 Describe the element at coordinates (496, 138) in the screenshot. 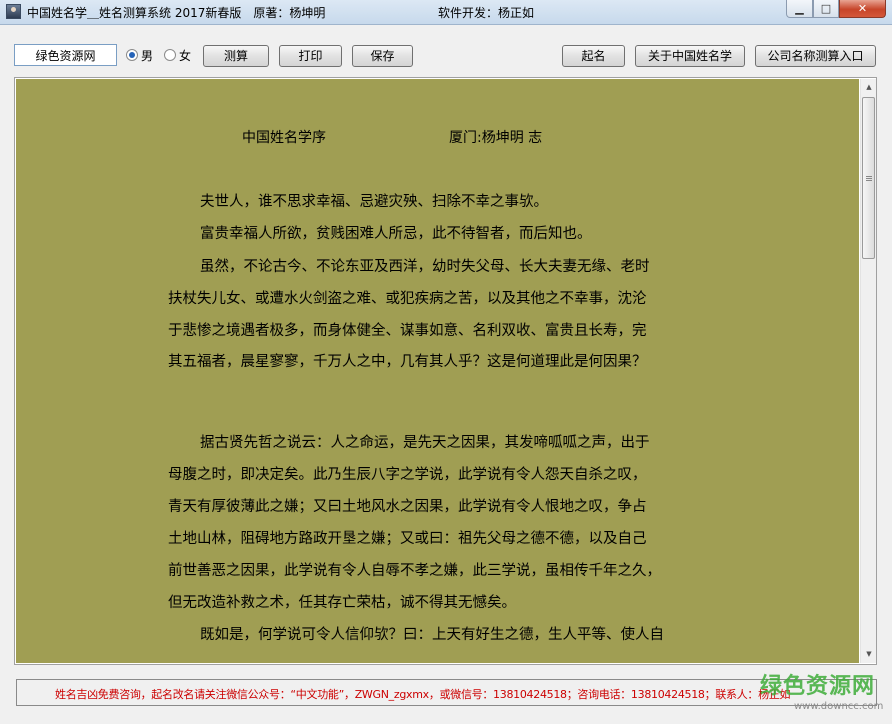

I see `document-author: 厦门:杨坤明 志` at that location.